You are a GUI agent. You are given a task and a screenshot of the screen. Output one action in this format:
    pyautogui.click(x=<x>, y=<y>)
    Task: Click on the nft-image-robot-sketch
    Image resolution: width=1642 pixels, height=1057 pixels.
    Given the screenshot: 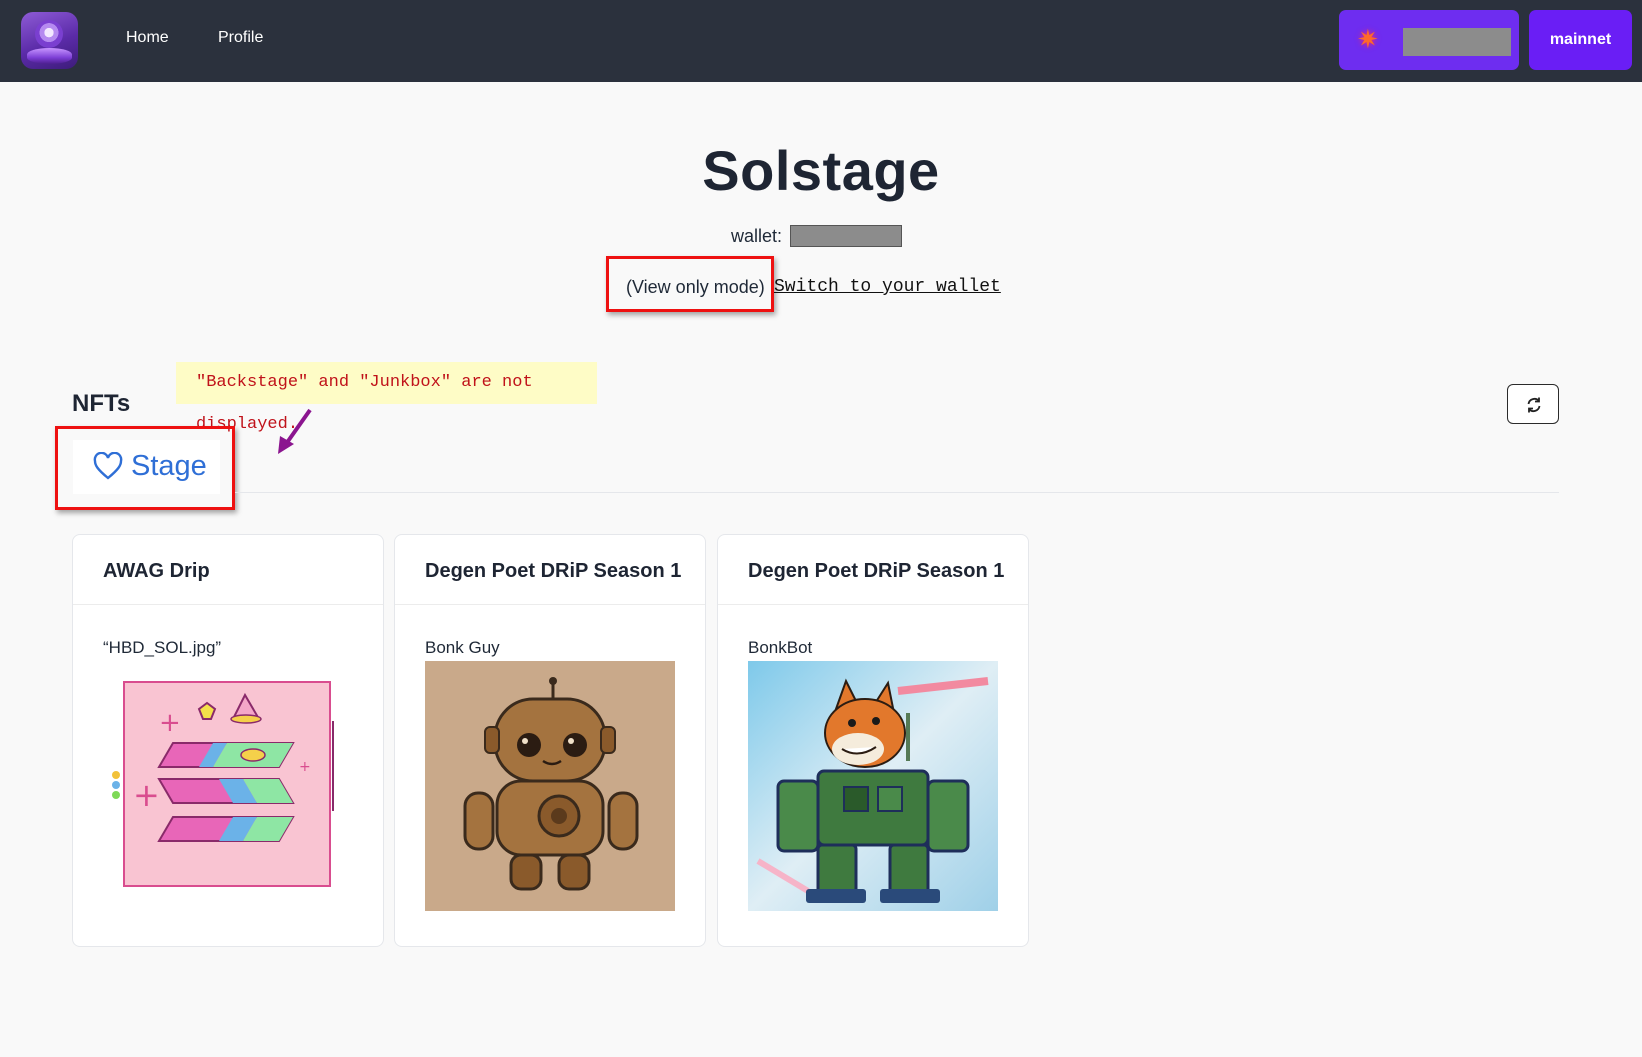 What is the action you would take?
    pyautogui.click(x=550, y=786)
    